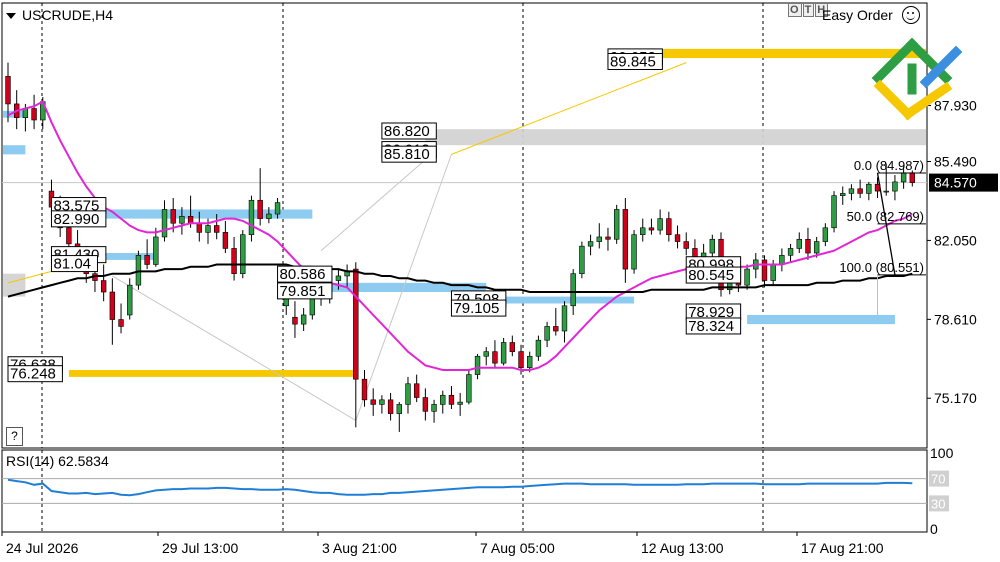 Image resolution: width=1000 pixels, height=562 pixels. I want to click on price-label: 80.545, so click(713, 275).